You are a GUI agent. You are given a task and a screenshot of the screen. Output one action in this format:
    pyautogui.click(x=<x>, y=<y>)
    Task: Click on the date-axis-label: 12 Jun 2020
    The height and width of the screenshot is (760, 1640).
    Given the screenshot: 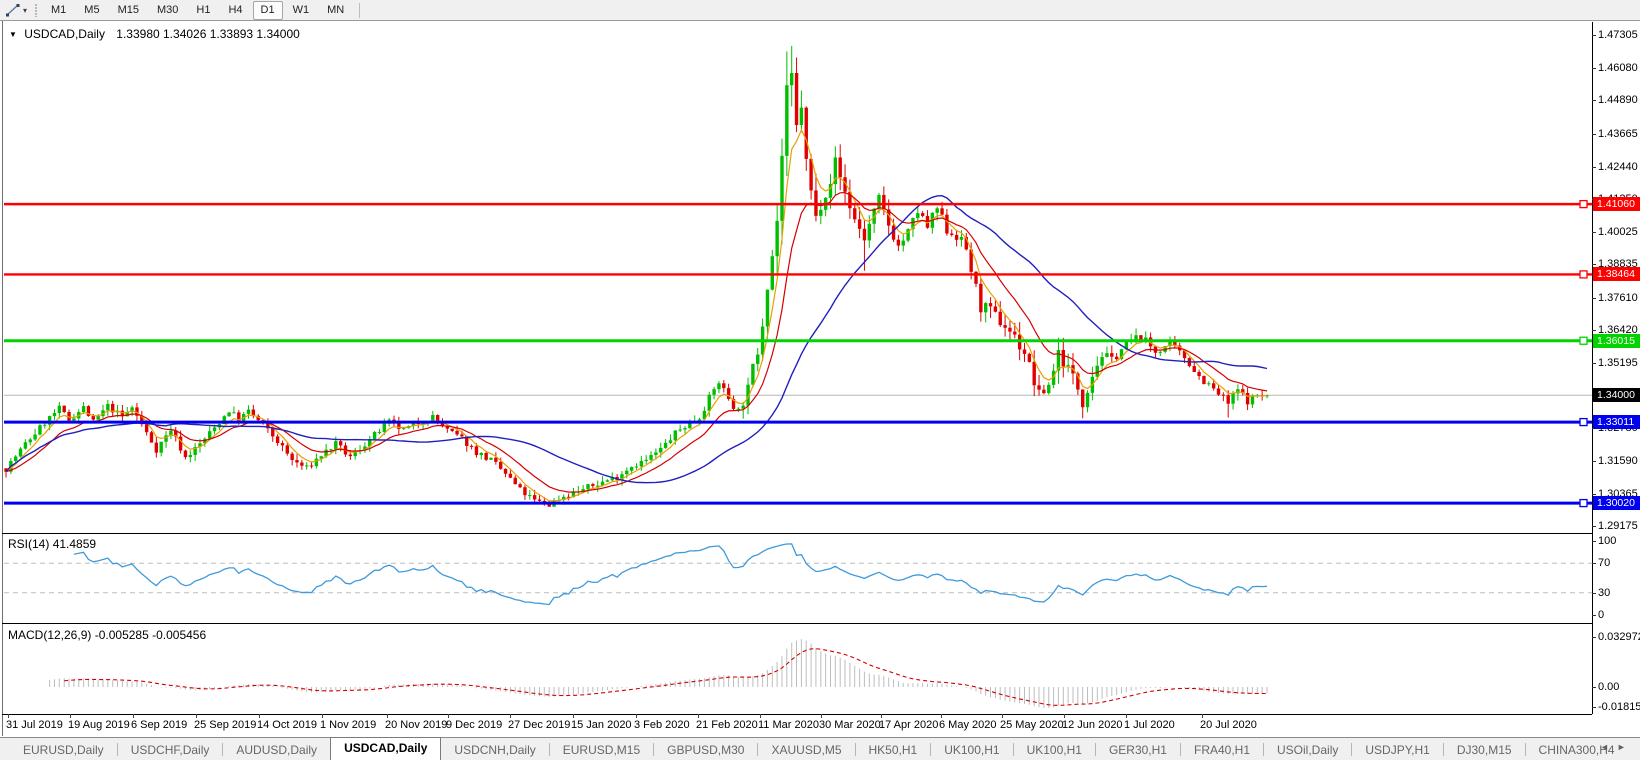 What is the action you would take?
    pyautogui.click(x=1092, y=725)
    